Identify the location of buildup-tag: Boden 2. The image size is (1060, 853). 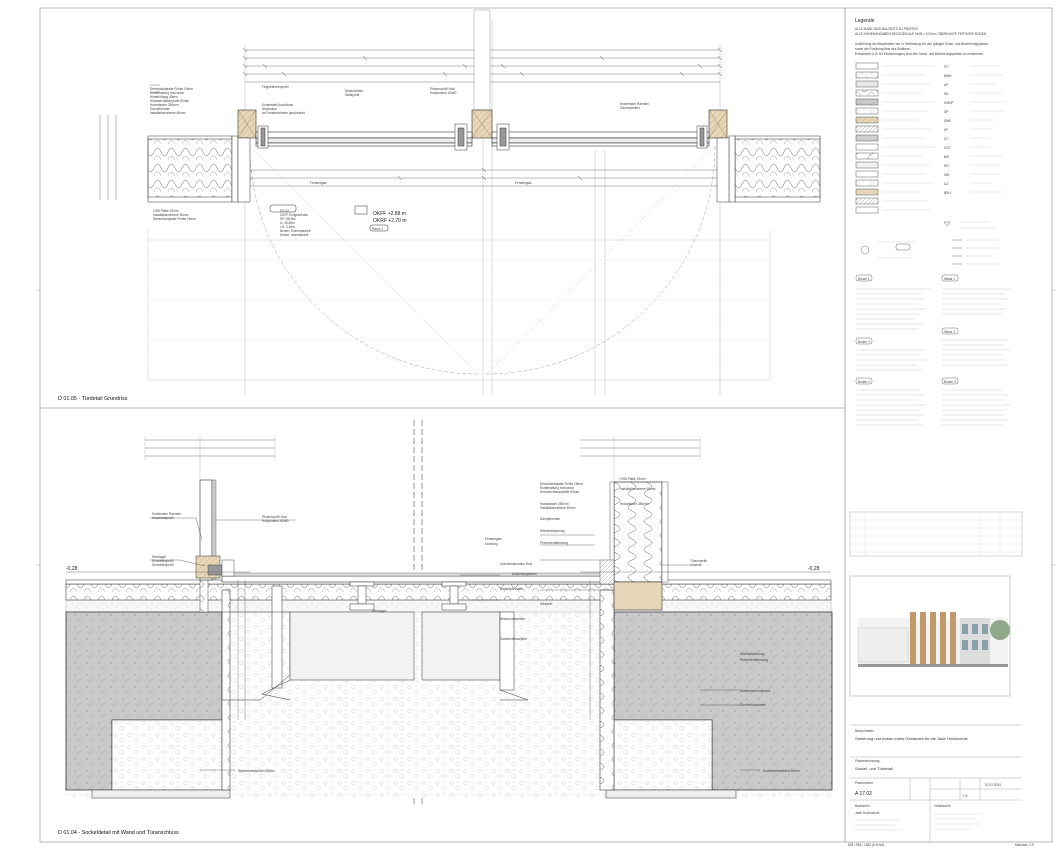
(864, 382).